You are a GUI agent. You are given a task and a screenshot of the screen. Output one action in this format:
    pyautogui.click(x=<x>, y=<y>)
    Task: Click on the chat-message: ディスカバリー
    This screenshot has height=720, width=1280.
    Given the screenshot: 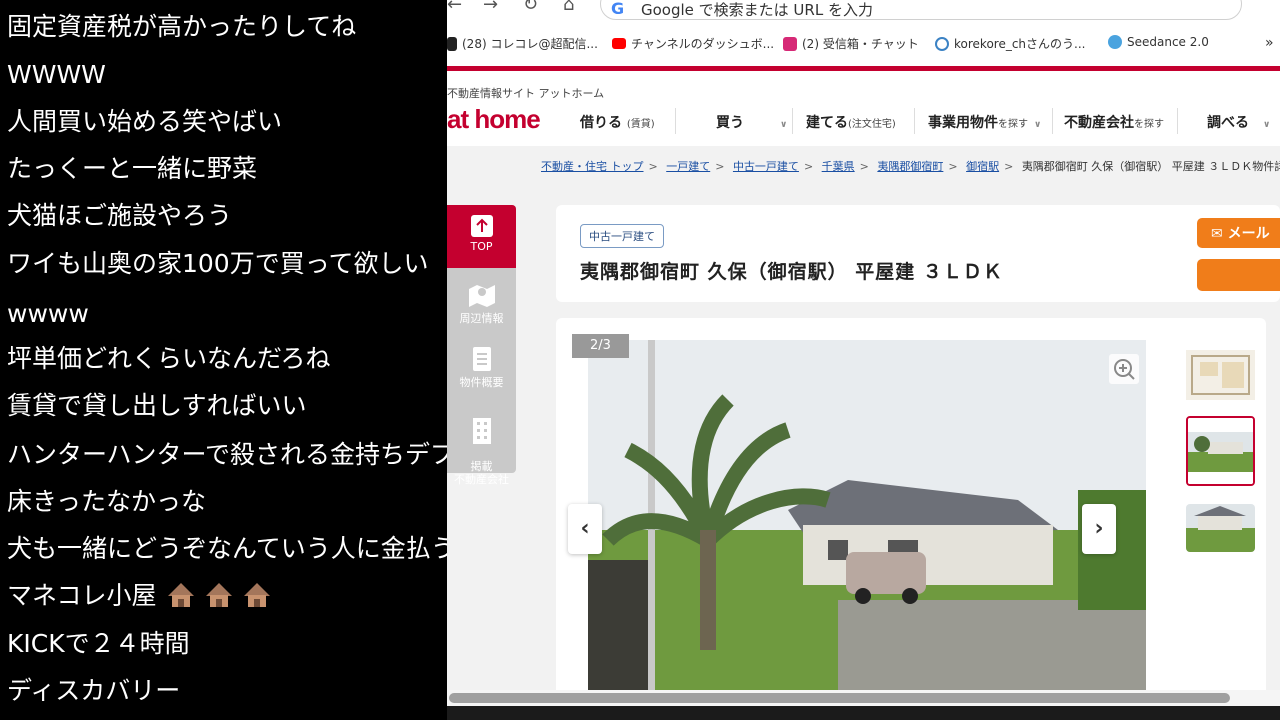 What is the action you would take?
    pyautogui.click(x=94, y=690)
    